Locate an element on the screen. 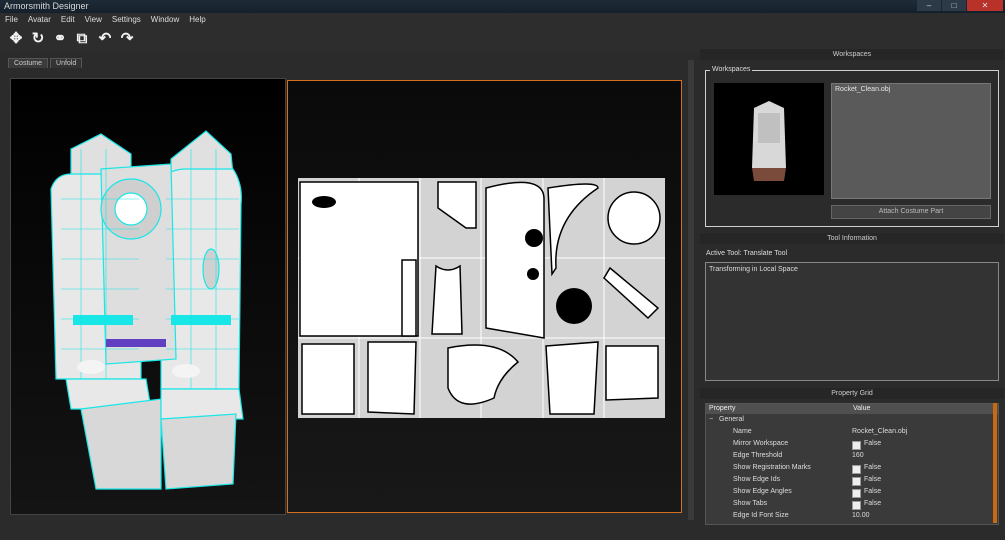  property-row: Show Edge Ids False is located at coordinates (852, 481).